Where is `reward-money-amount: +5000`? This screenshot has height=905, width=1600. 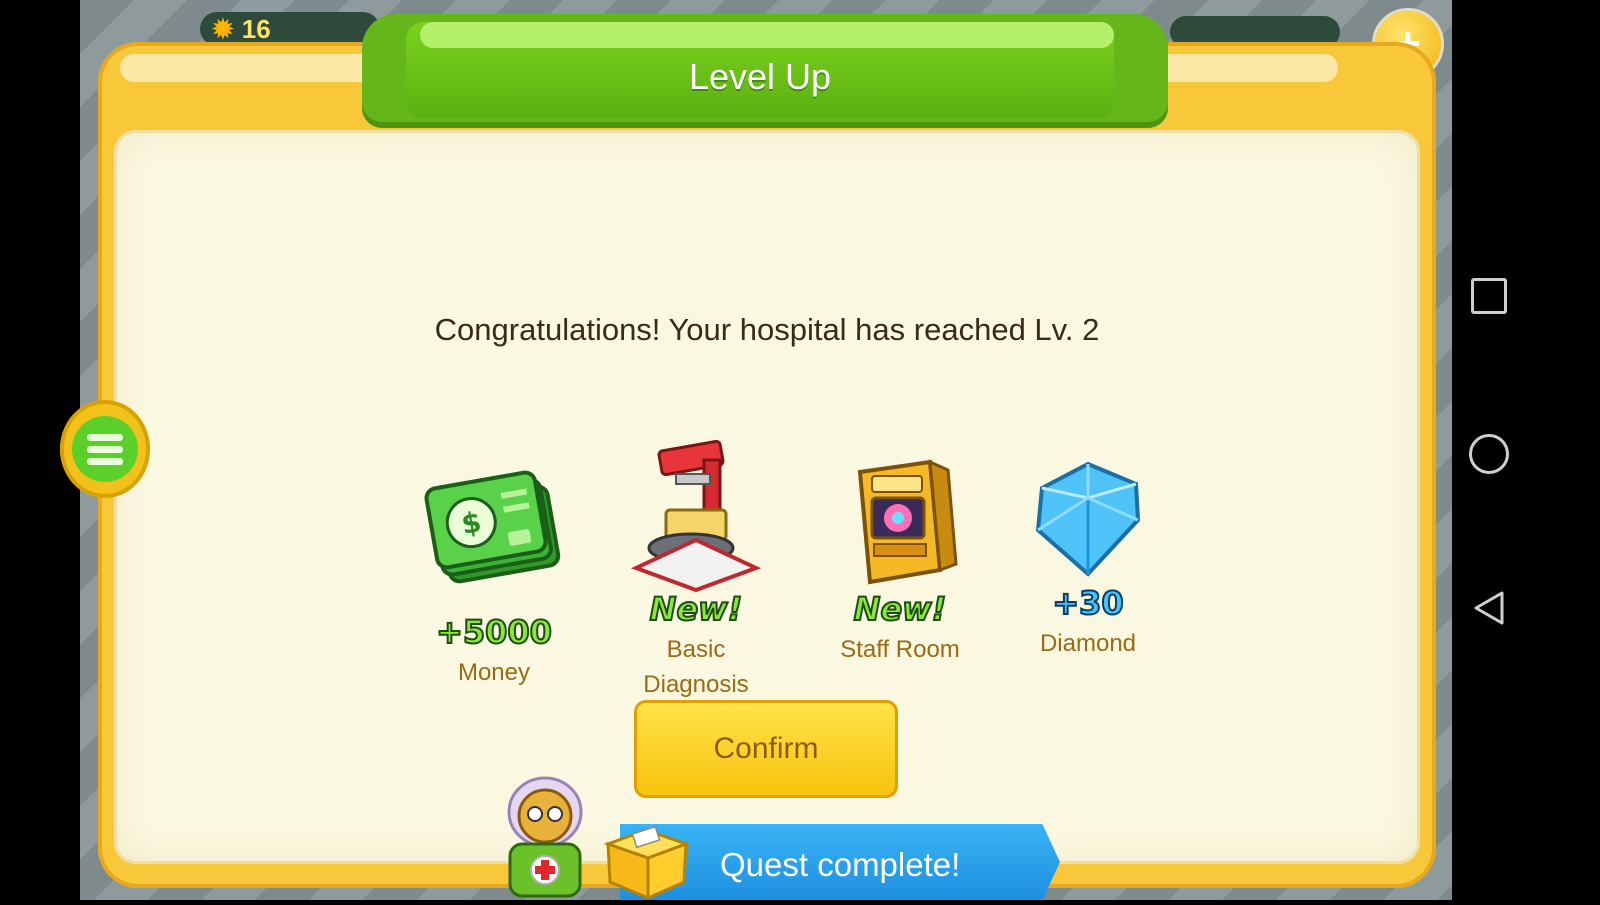 reward-money-amount: +5000 is located at coordinates (494, 632).